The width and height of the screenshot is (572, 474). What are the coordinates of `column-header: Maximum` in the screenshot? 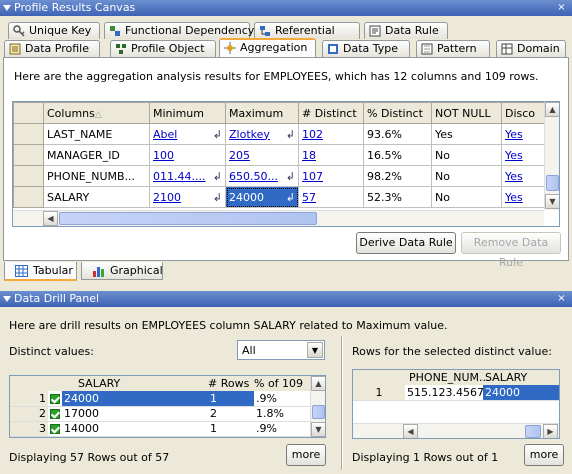 It's located at (262, 113).